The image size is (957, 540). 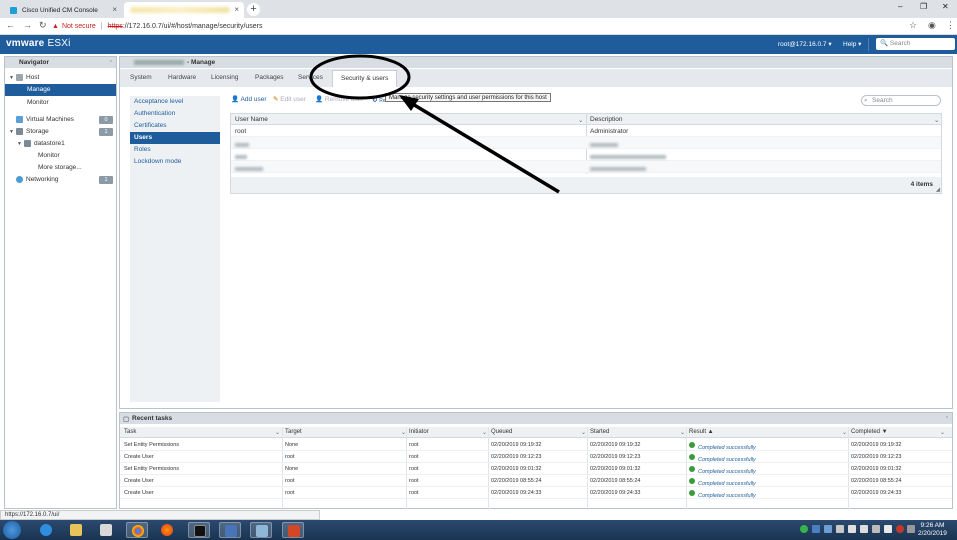 What do you see at coordinates (586, 131) in the screenshot?
I see `table-row: root Administrator` at bounding box center [586, 131].